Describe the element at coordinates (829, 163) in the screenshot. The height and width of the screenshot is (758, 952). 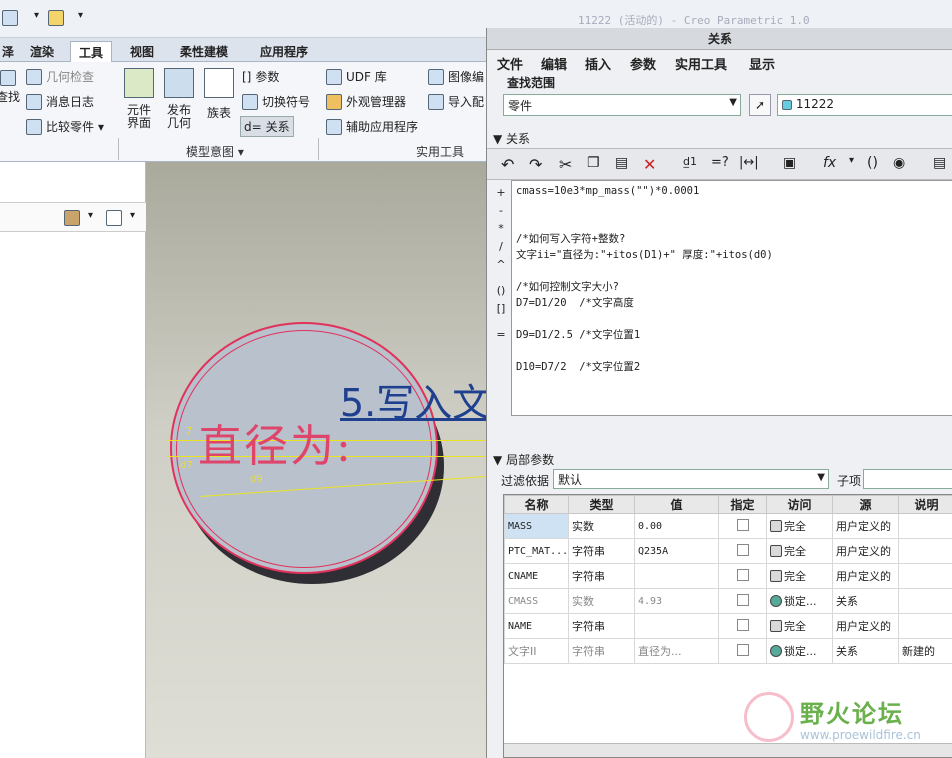
I see `function-icon: fx` at that location.